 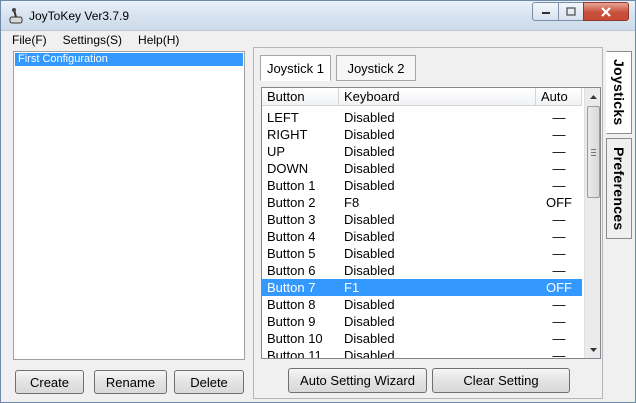 I want to click on auto-setting-wizard-button: Auto Setting Wizard, so click(x=357, y=380).